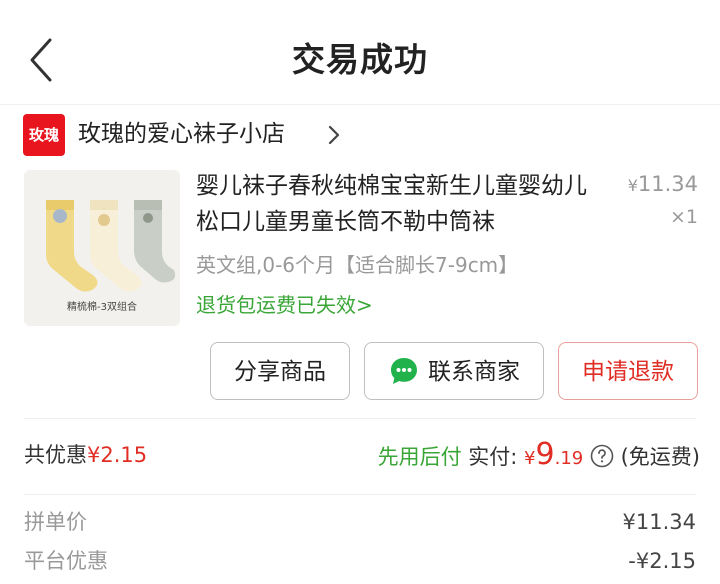 This screenshot has height=584, width=720. I want to click on discount-label: 共优惠, so click(55, 455).